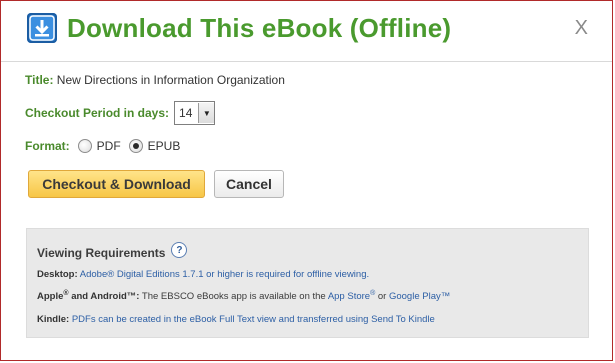 The height and width of the screenshot is (363, 615). I want to click on help-icon: ?, so click(179, 250).